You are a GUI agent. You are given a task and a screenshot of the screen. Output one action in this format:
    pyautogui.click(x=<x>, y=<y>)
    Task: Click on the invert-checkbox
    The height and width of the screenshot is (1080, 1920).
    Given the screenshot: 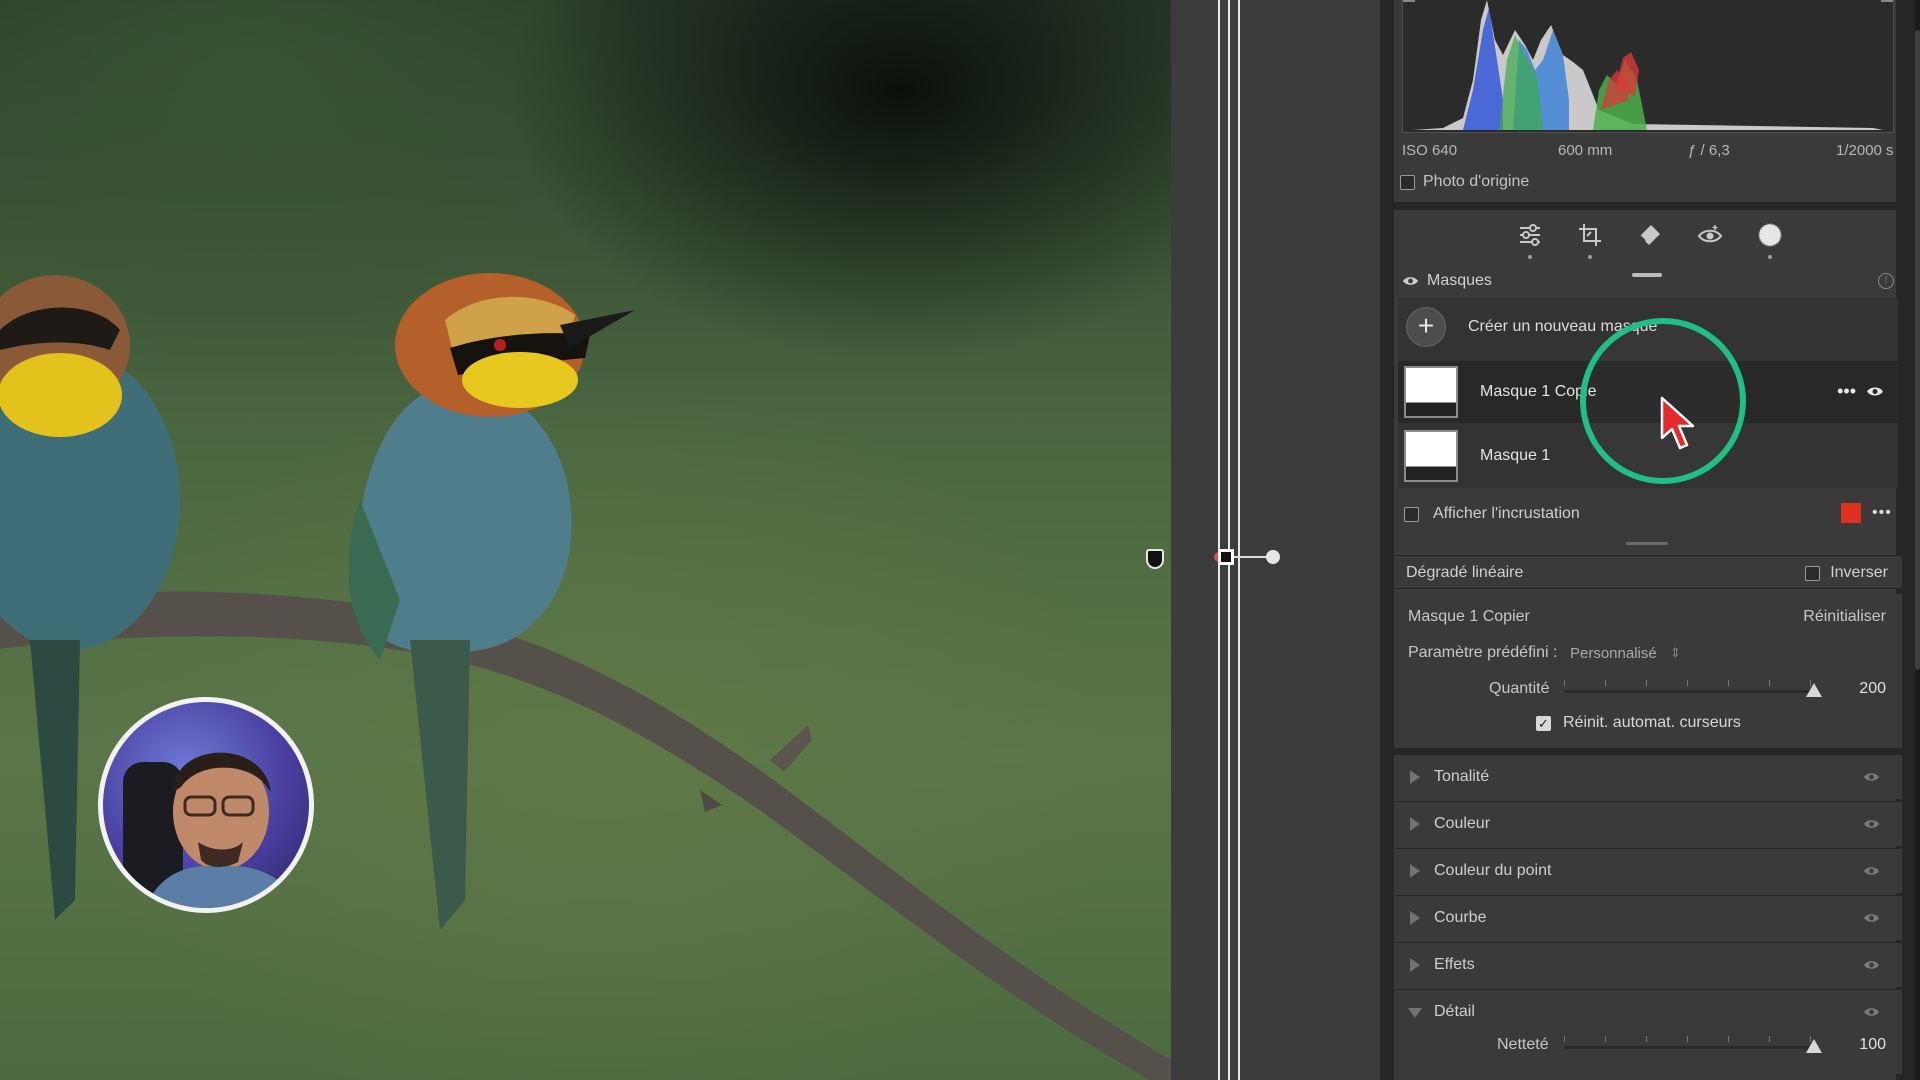 What is the action you would take?
    pyautogui.click(x=1813, y=573)
    